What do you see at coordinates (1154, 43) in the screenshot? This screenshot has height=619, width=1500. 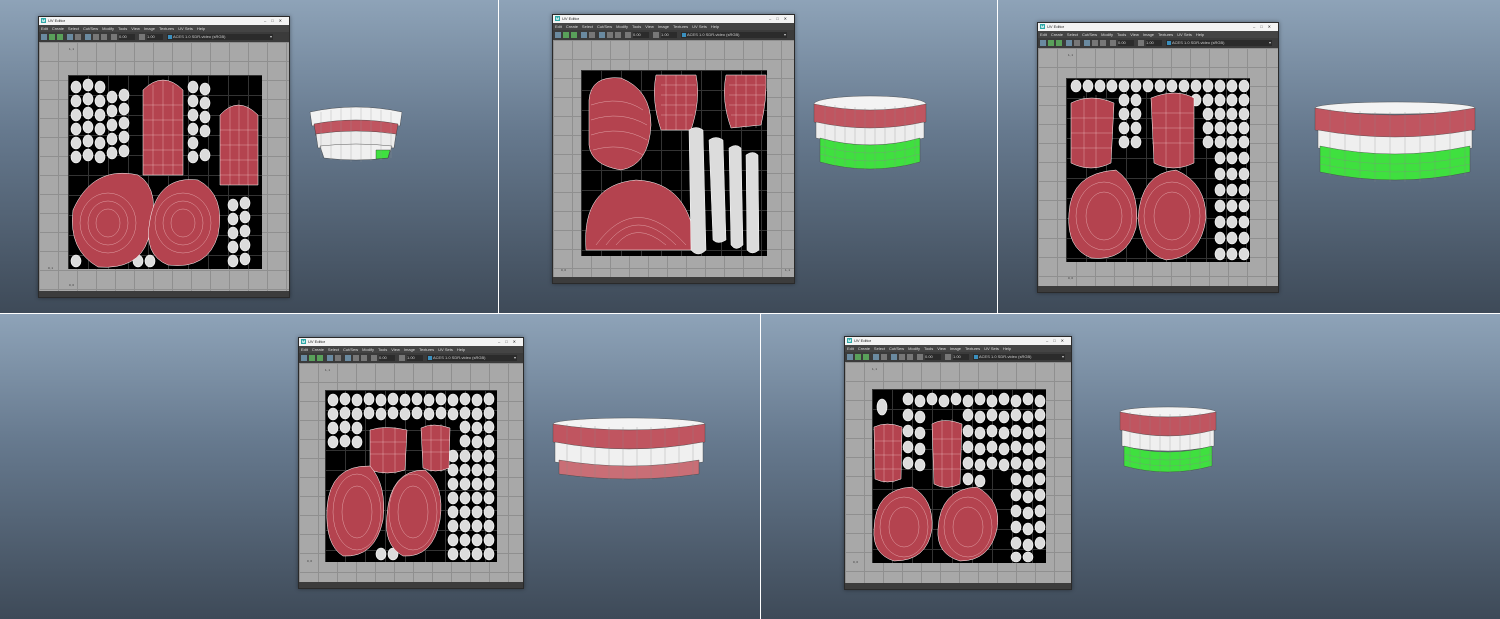 I see `gamma-field: 1.00` at bounding box center [1154, 43].